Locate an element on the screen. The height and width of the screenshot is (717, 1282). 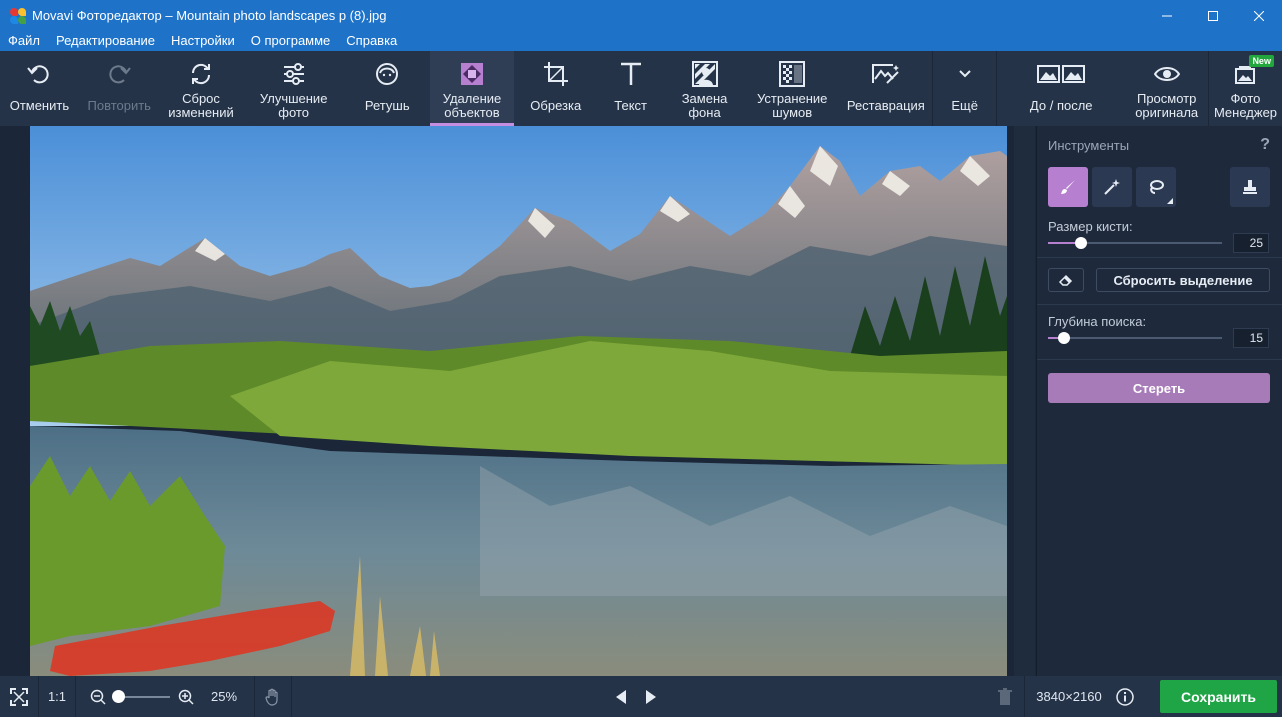
view-original-label: Просмотр оригинала is located at coordinates (1167, 105).